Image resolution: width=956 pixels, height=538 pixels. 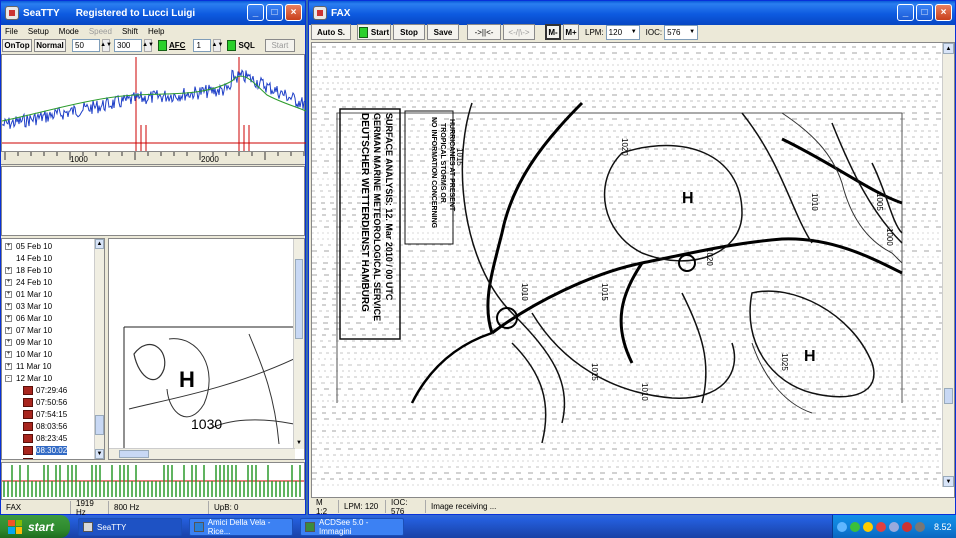 I want to click on decoded-text-area, so click(x=153, y=201).